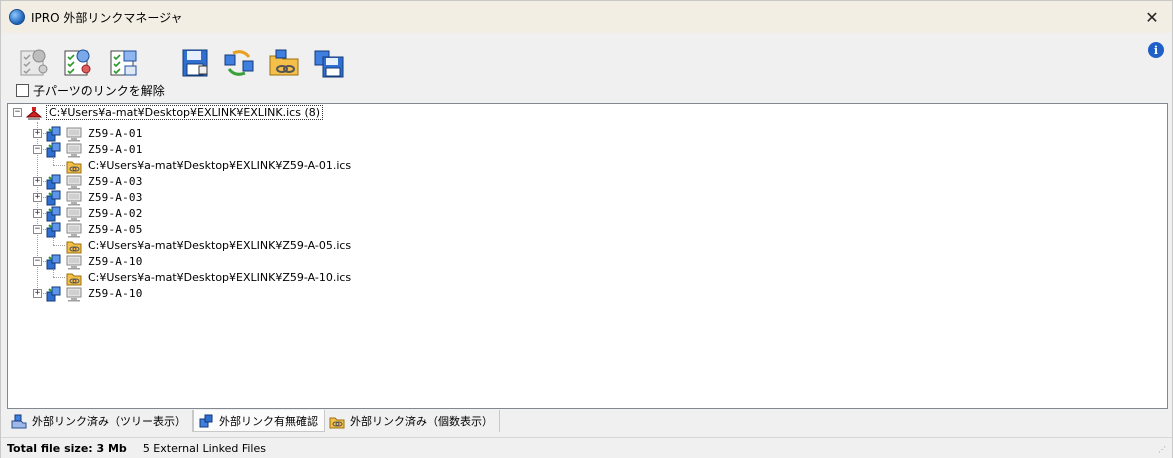 The width and height of the screenshot is (1173, 458). I want to click on open-folder-link-button, so click(284, 63).